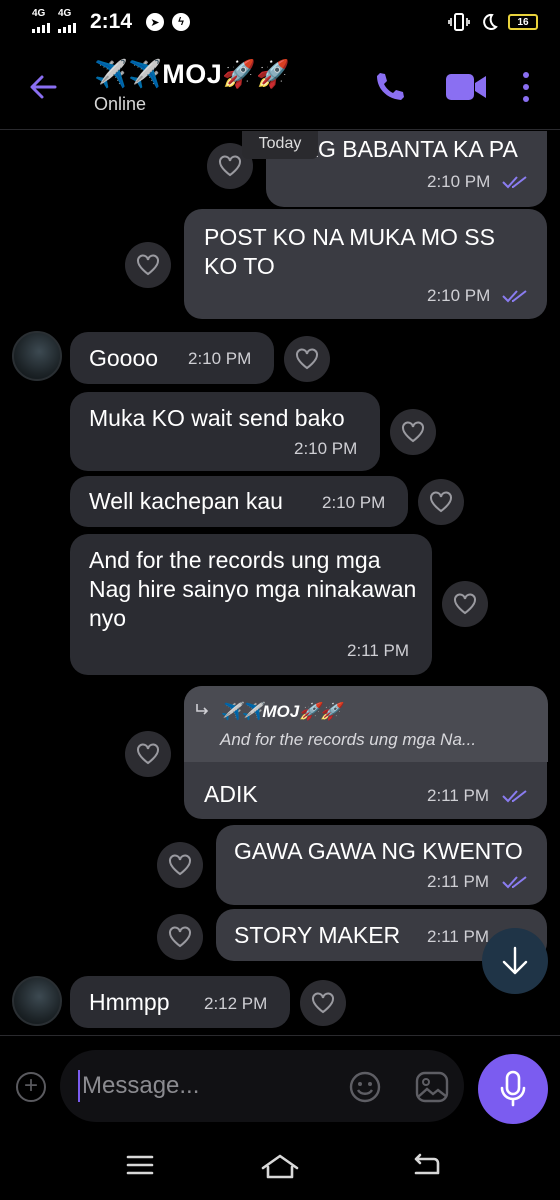 This screenshot has height=1200, width=560. Describe the element at coordinates (365, 1087) in the screenshot. I see `emoji-icon` at that location.